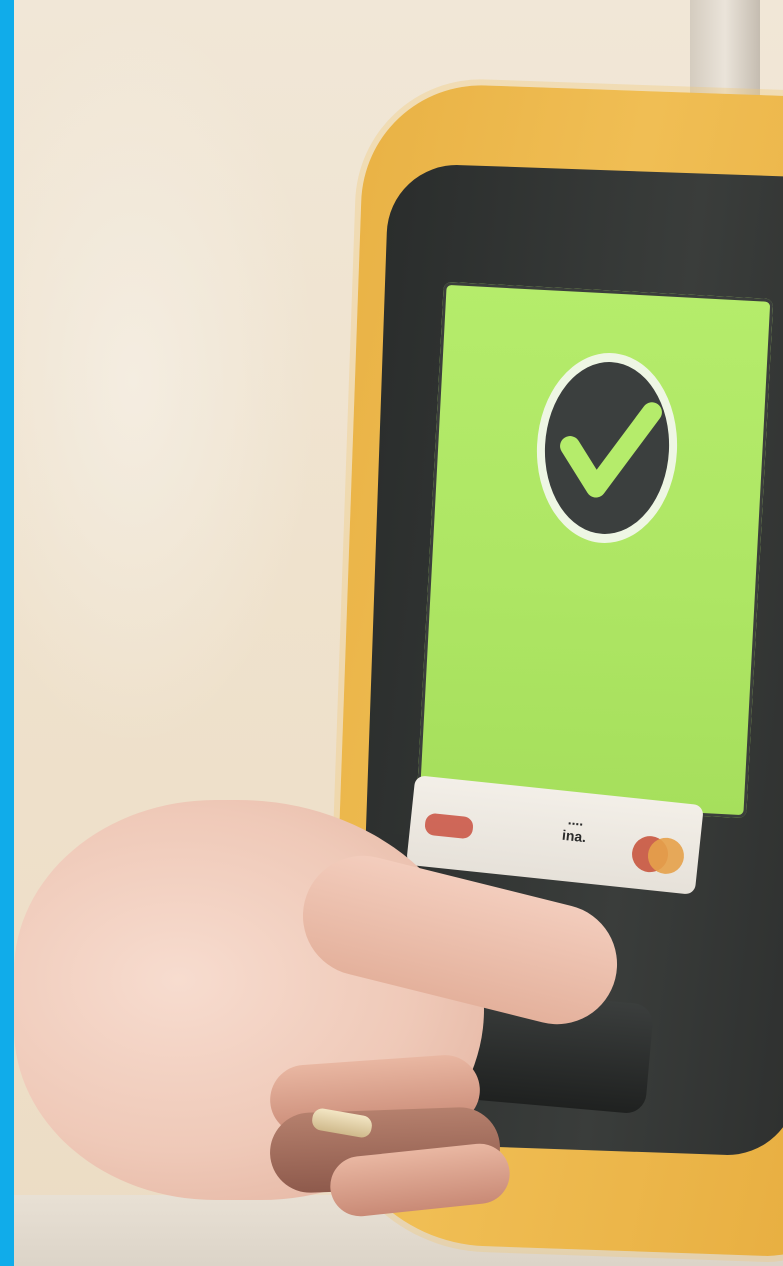 The image size is (783, 1266). Describe the element at coordinates (7, 633) in the screenshot. I see `accent-bar` at that location.